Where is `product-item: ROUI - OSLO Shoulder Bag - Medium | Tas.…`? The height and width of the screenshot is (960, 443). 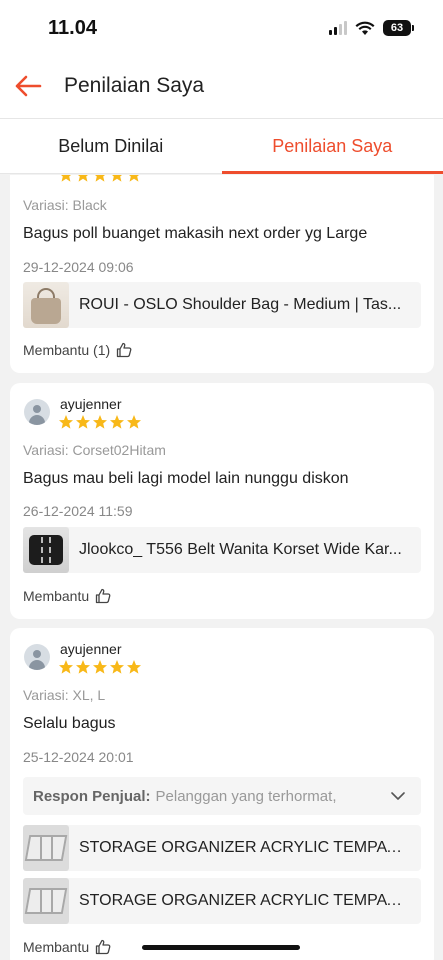 product-item: ROUI - OSLO Shoulder Bag - Medium | Tas.… is located at coordinates (222, 305).